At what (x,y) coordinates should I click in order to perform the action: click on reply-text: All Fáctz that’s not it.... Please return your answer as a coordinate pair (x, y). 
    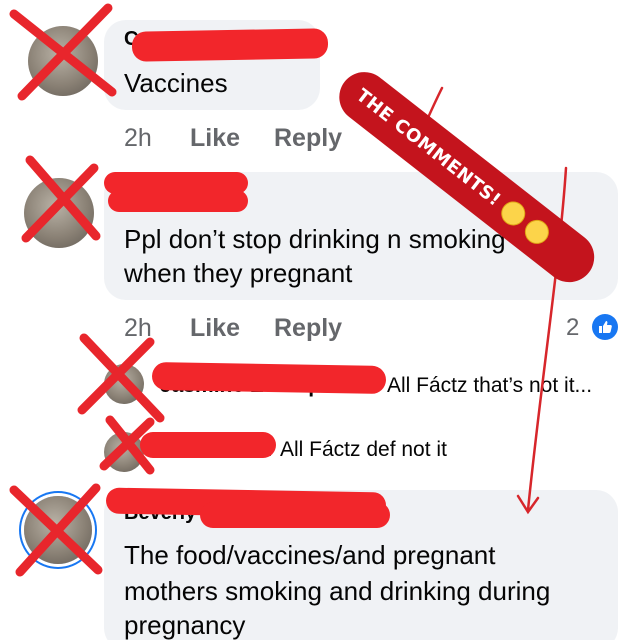
    Looking at the image, I should click on (490, 385).